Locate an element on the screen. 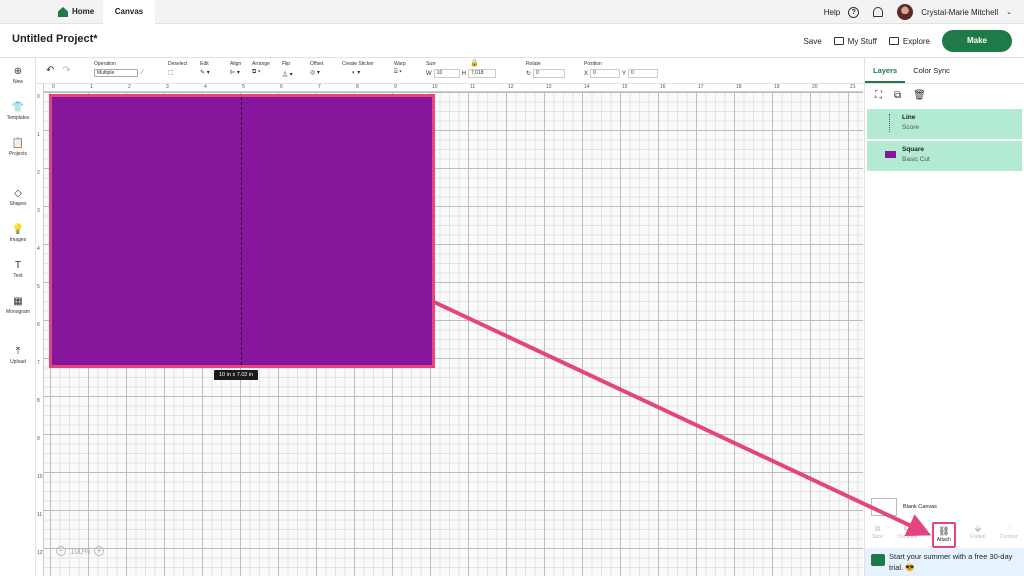 This screenshot has width=1024, height=576. sidebar-item-label: Text is located at coordinates (18, 276).